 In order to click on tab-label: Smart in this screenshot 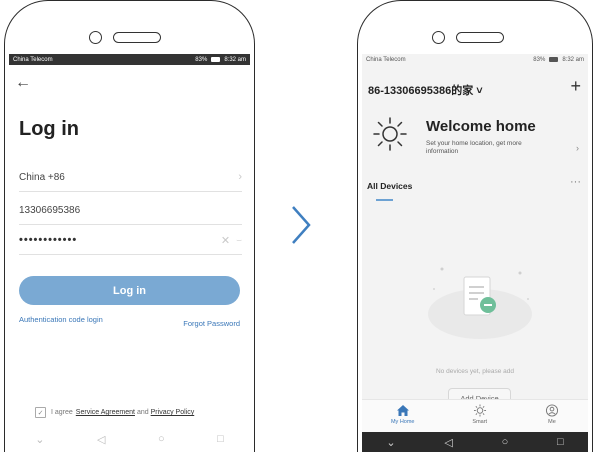, I will do `click(480, 422)`.